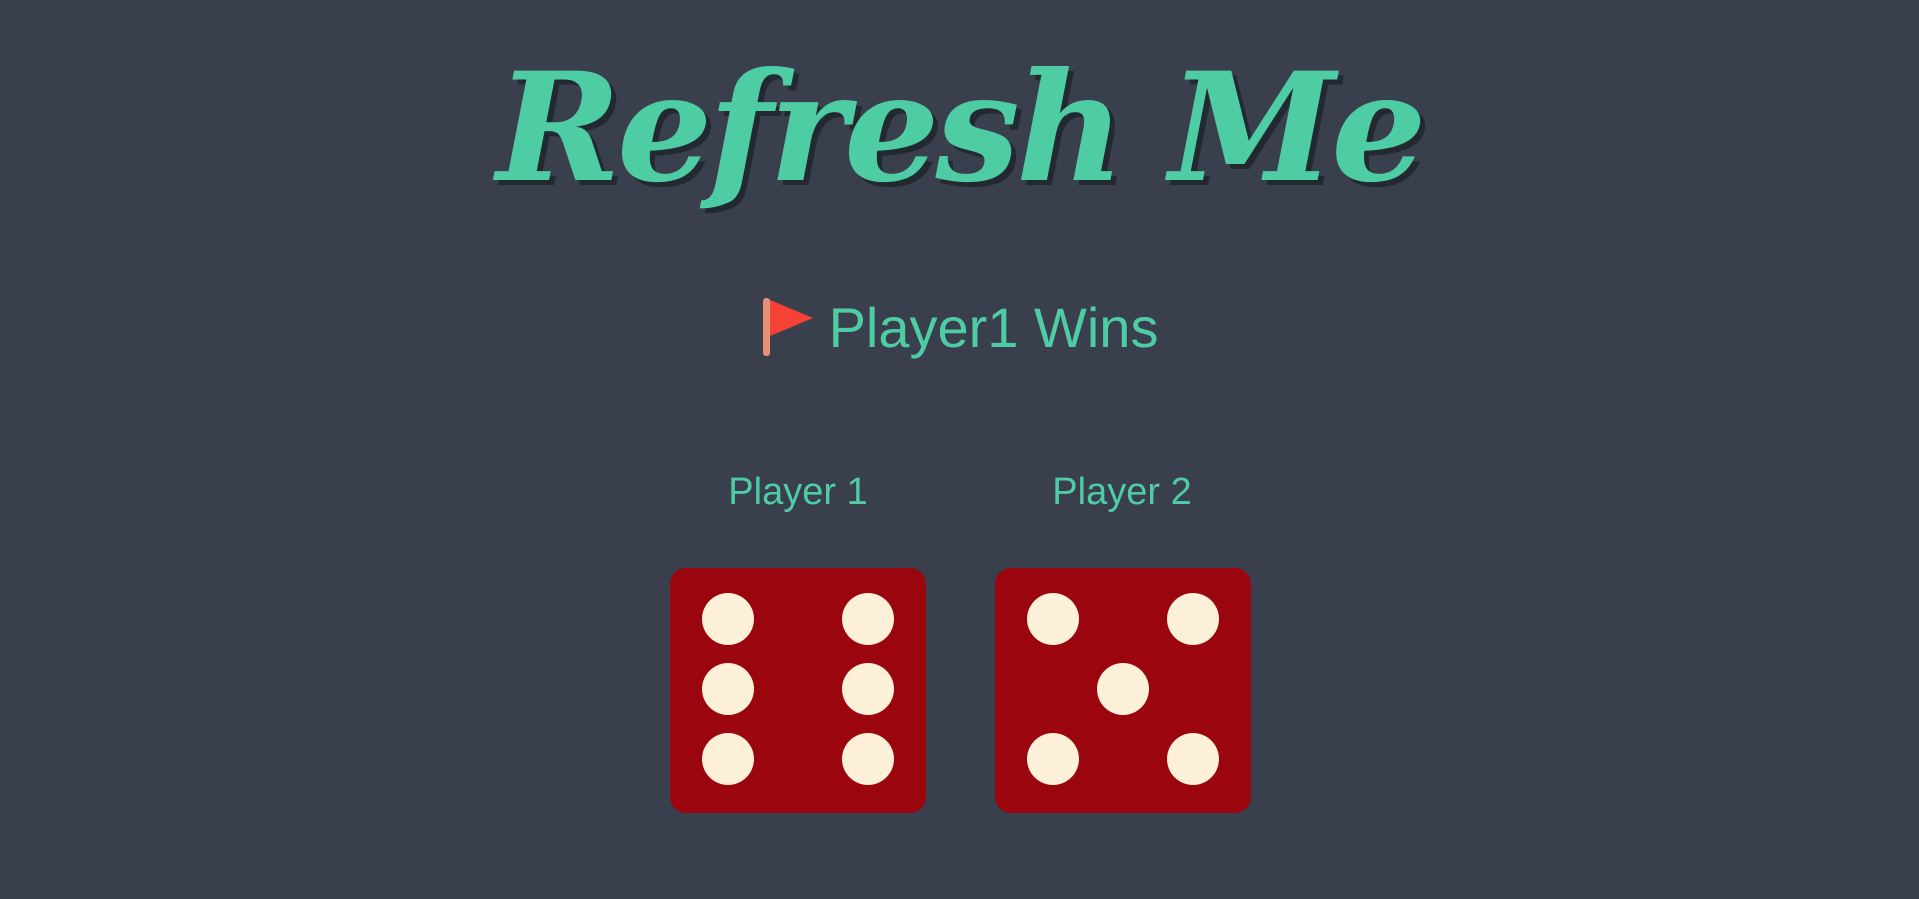 This screenshot has width=1919, height=899. I want to click on result-text: Player1 Wins, so click(993, 327).